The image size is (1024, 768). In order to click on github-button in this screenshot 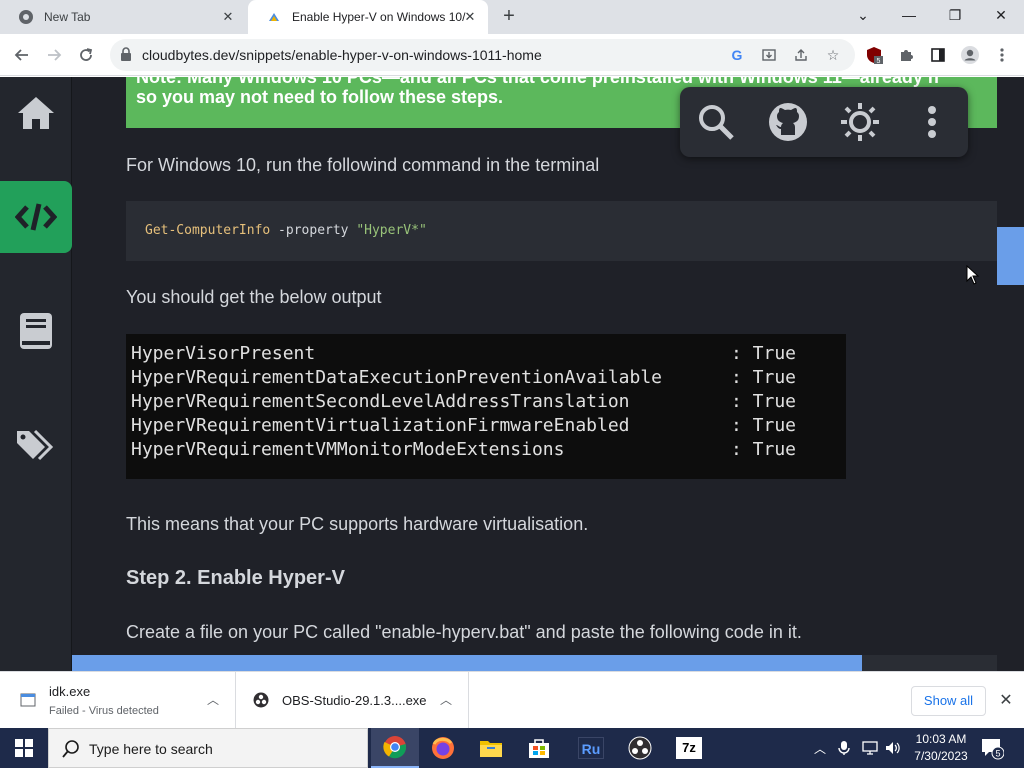, I will do `click(788, 122)`.